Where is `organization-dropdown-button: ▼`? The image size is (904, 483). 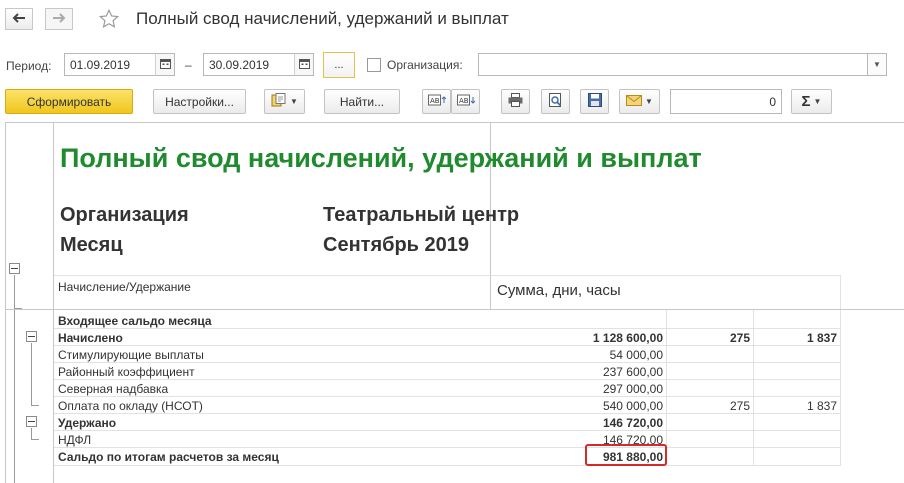
organization-dropdown-button: ▼ is located at coordinates (877, 64).